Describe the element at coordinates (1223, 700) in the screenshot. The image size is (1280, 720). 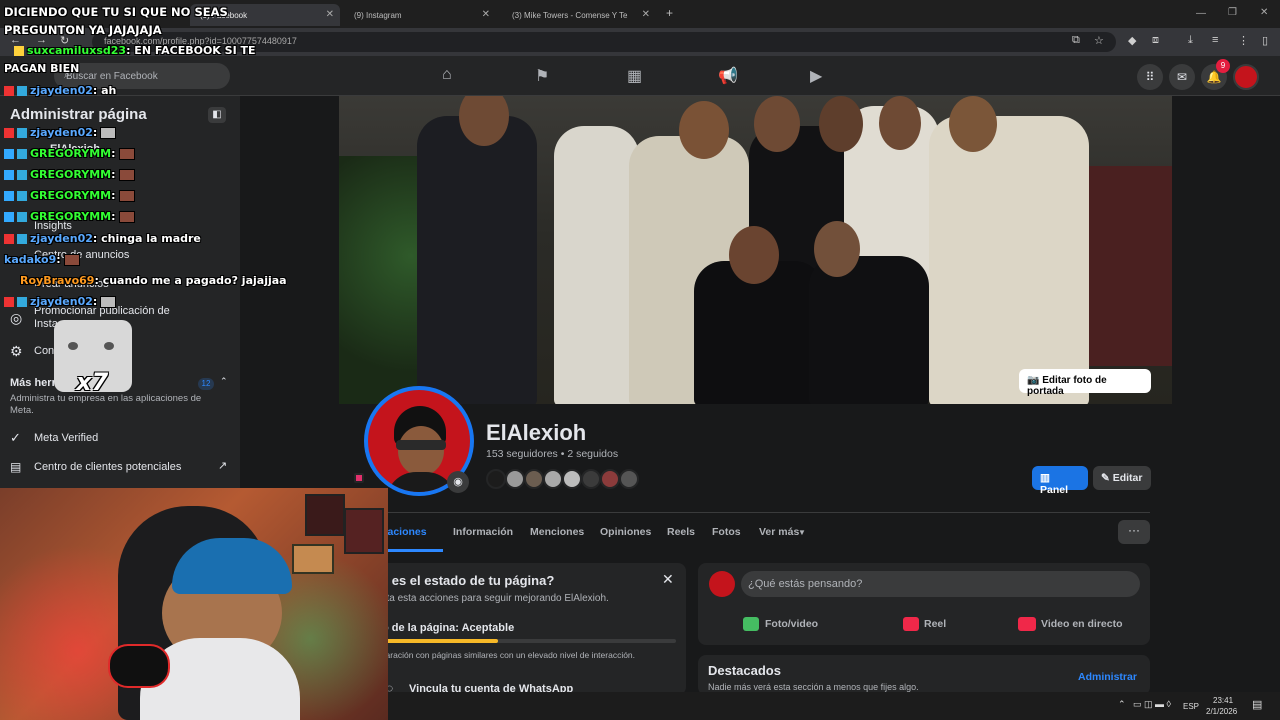
I see `clock-time: 23:41` at that location.